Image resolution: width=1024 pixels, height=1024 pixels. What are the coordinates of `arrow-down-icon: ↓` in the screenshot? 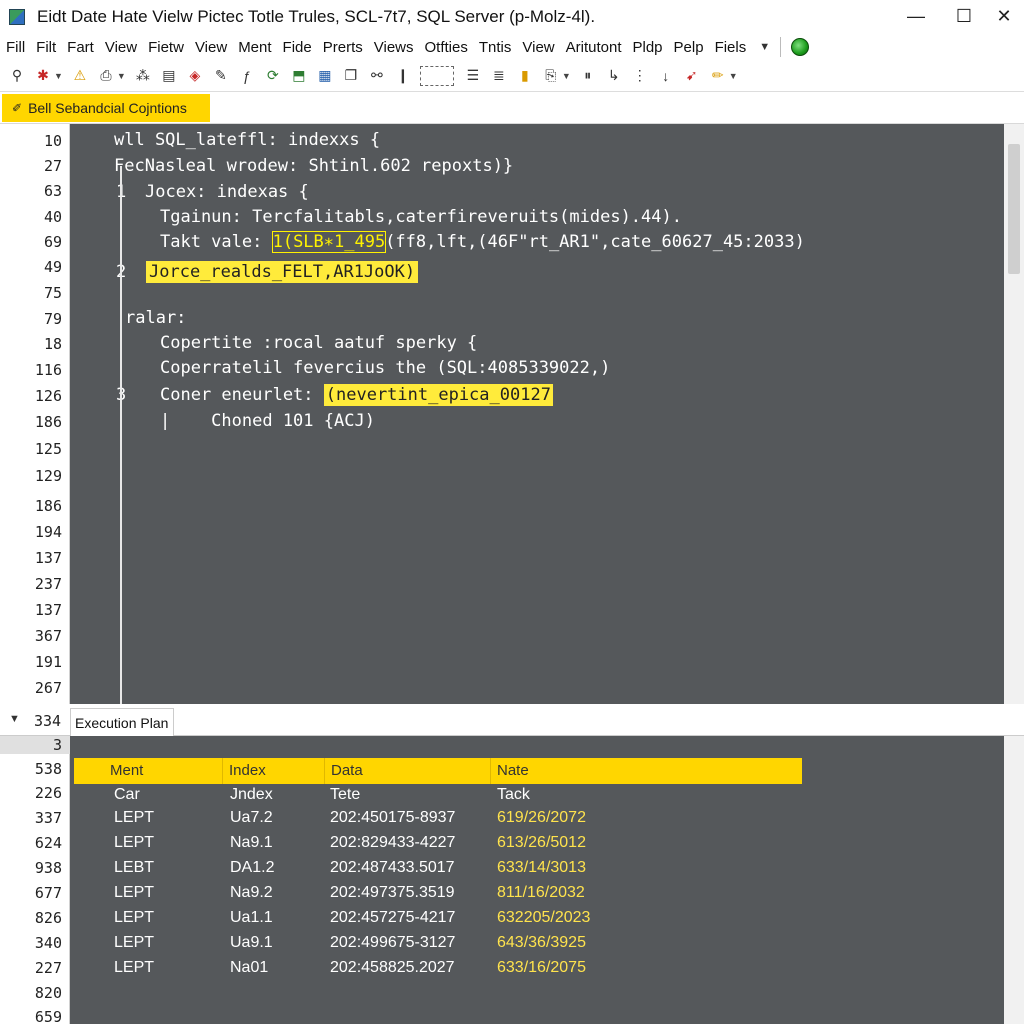 It's located at (666, 76).